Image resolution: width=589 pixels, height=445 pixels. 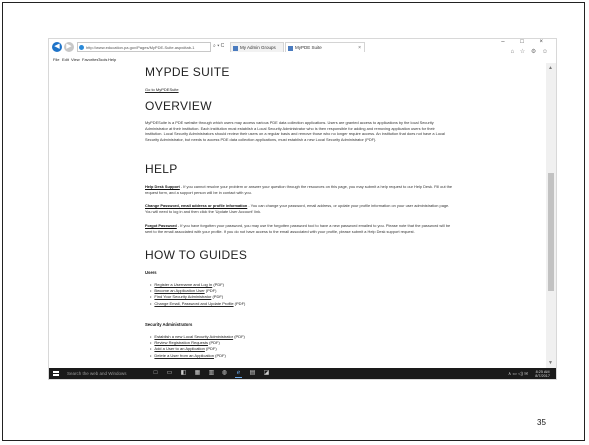 I want to click on task-view-icon: □, so click(x=155, y=373).